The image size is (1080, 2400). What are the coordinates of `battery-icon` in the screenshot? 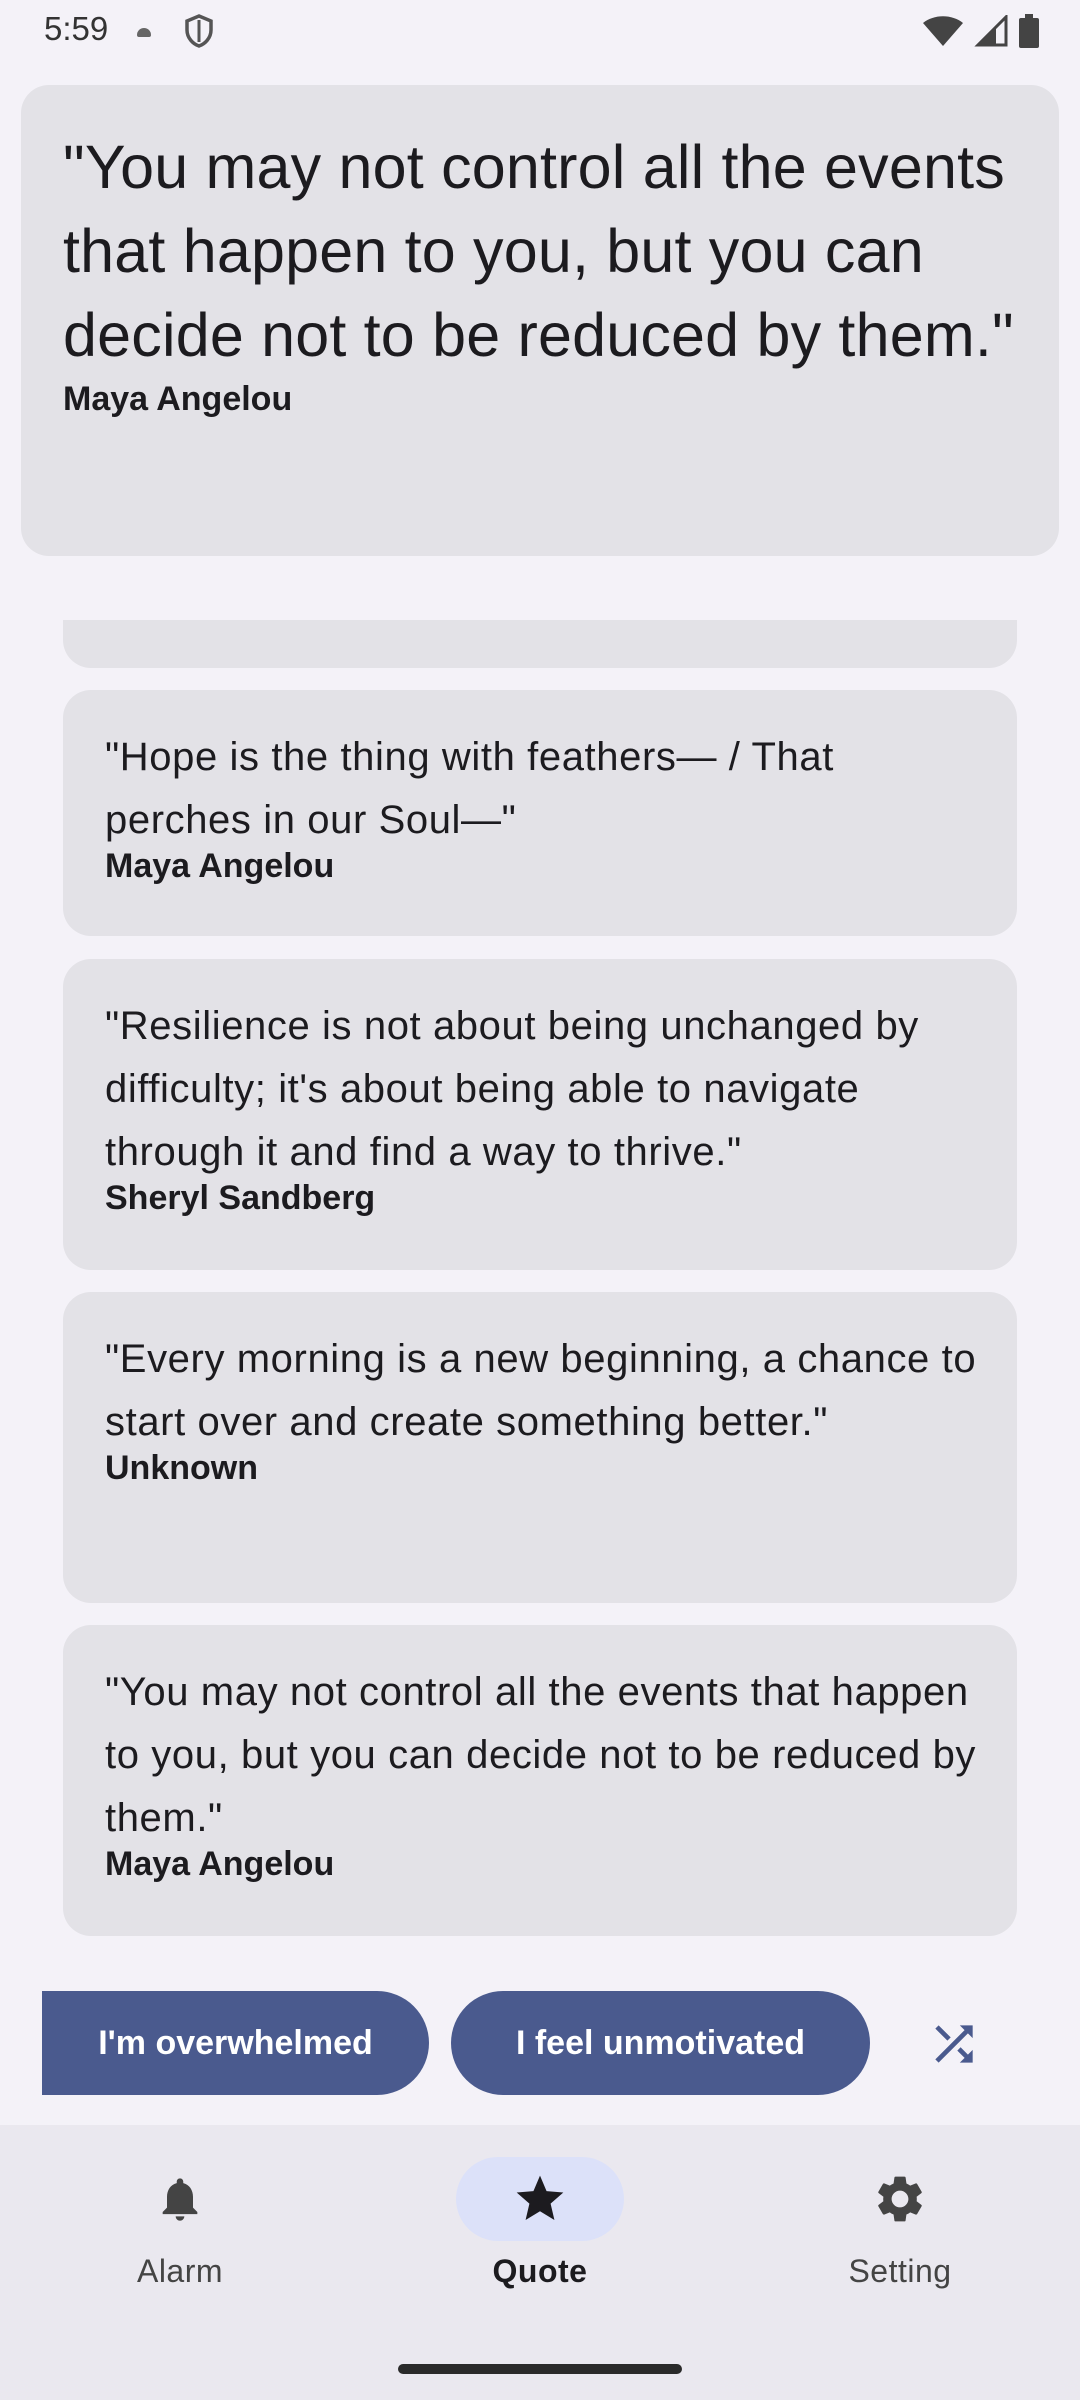 It's located at (1029, 31).